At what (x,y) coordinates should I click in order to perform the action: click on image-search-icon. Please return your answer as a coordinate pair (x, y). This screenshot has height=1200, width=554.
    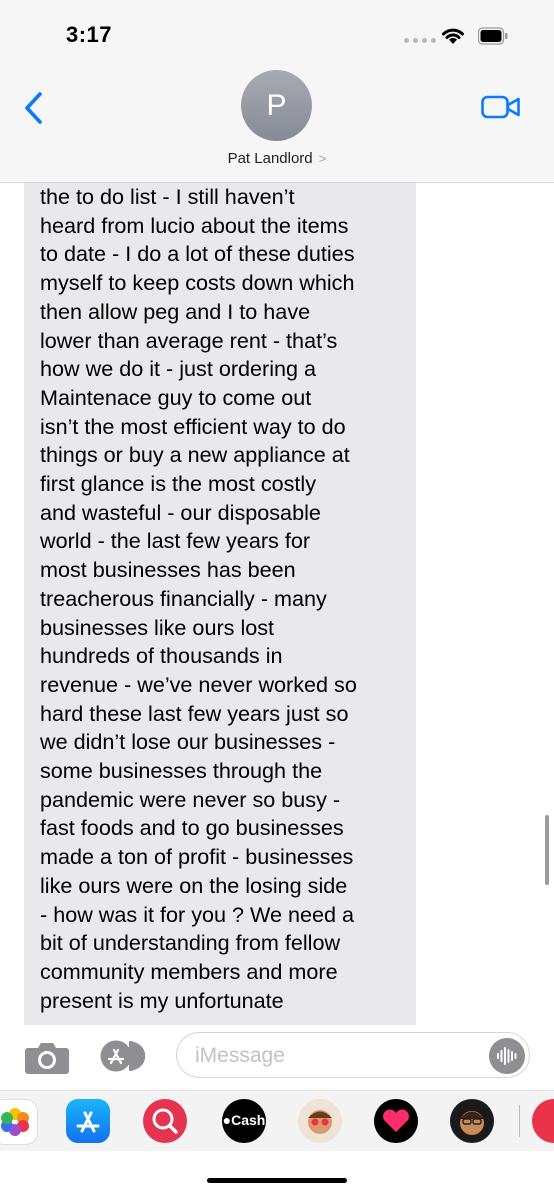
    Looking at the image, I should click on (165, 1121).